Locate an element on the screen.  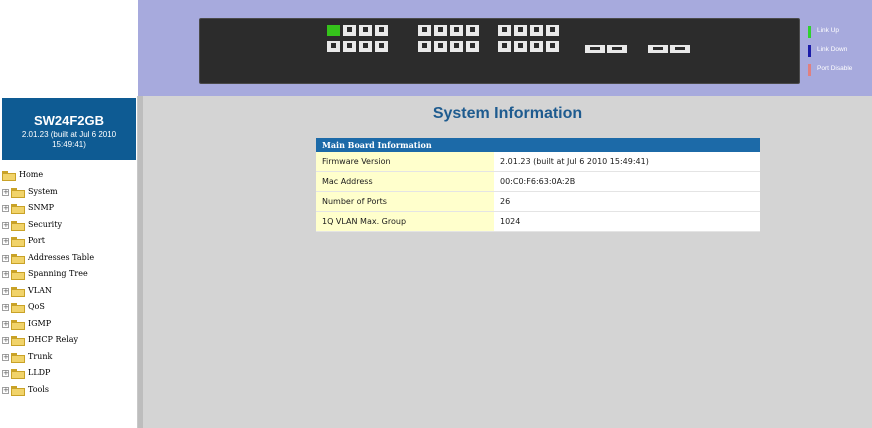
row-label: 1Q VLAN Max. Group is located at coordinates (405, 221).